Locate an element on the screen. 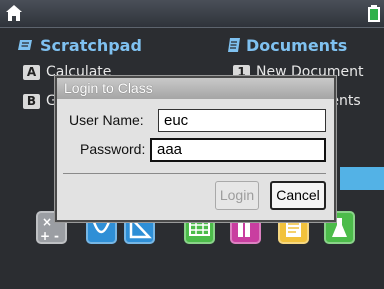  documents-title: Documents is located at coordinates (297, 45).